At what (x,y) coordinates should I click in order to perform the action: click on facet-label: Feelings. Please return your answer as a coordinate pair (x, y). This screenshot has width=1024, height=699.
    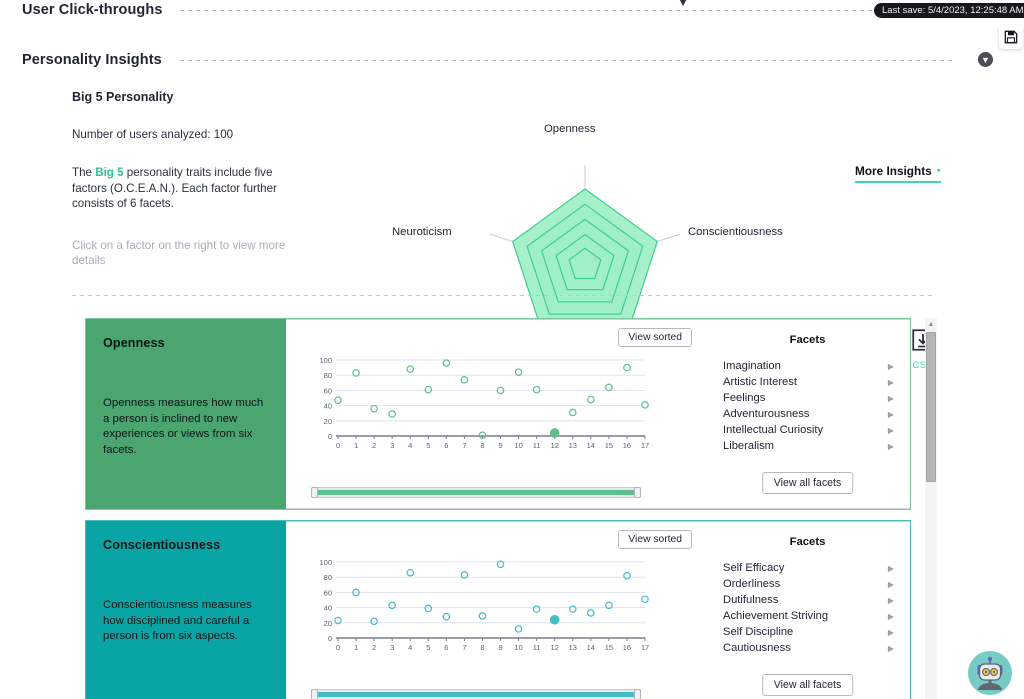
    Looking at the image, I should click on (744, 398).